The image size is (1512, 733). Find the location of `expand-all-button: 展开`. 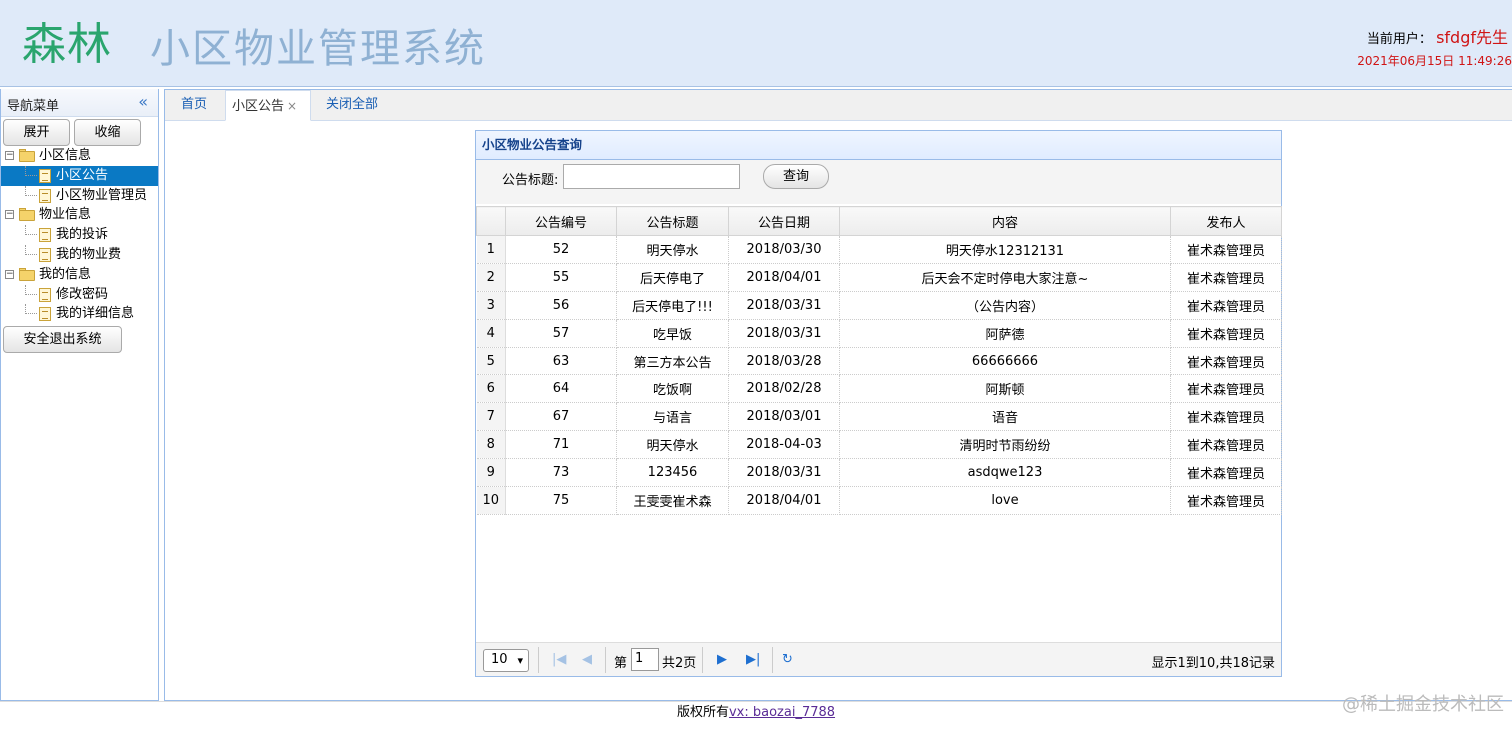

expand-all-button: 展开 is located at coordinates (36, 132).